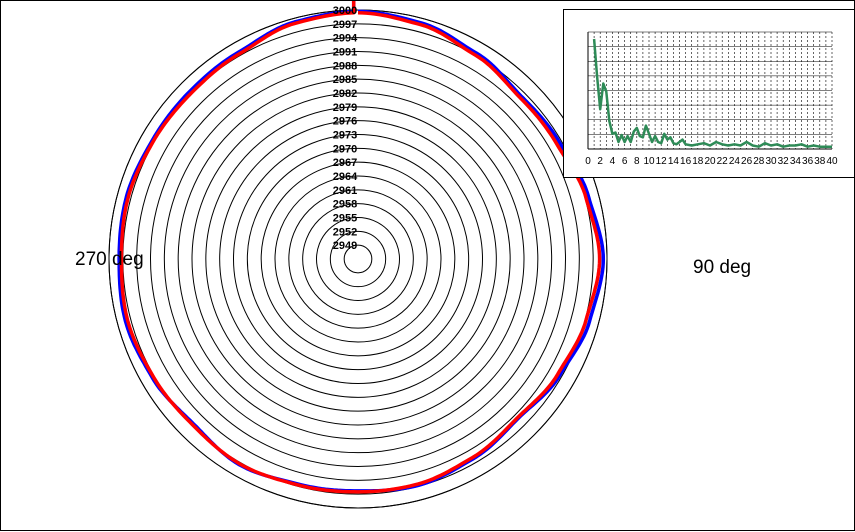 Image resolution: width=855 pixels, height=532 pixels. I want to click on ring-label-2988: 2988, so click(345, 66).